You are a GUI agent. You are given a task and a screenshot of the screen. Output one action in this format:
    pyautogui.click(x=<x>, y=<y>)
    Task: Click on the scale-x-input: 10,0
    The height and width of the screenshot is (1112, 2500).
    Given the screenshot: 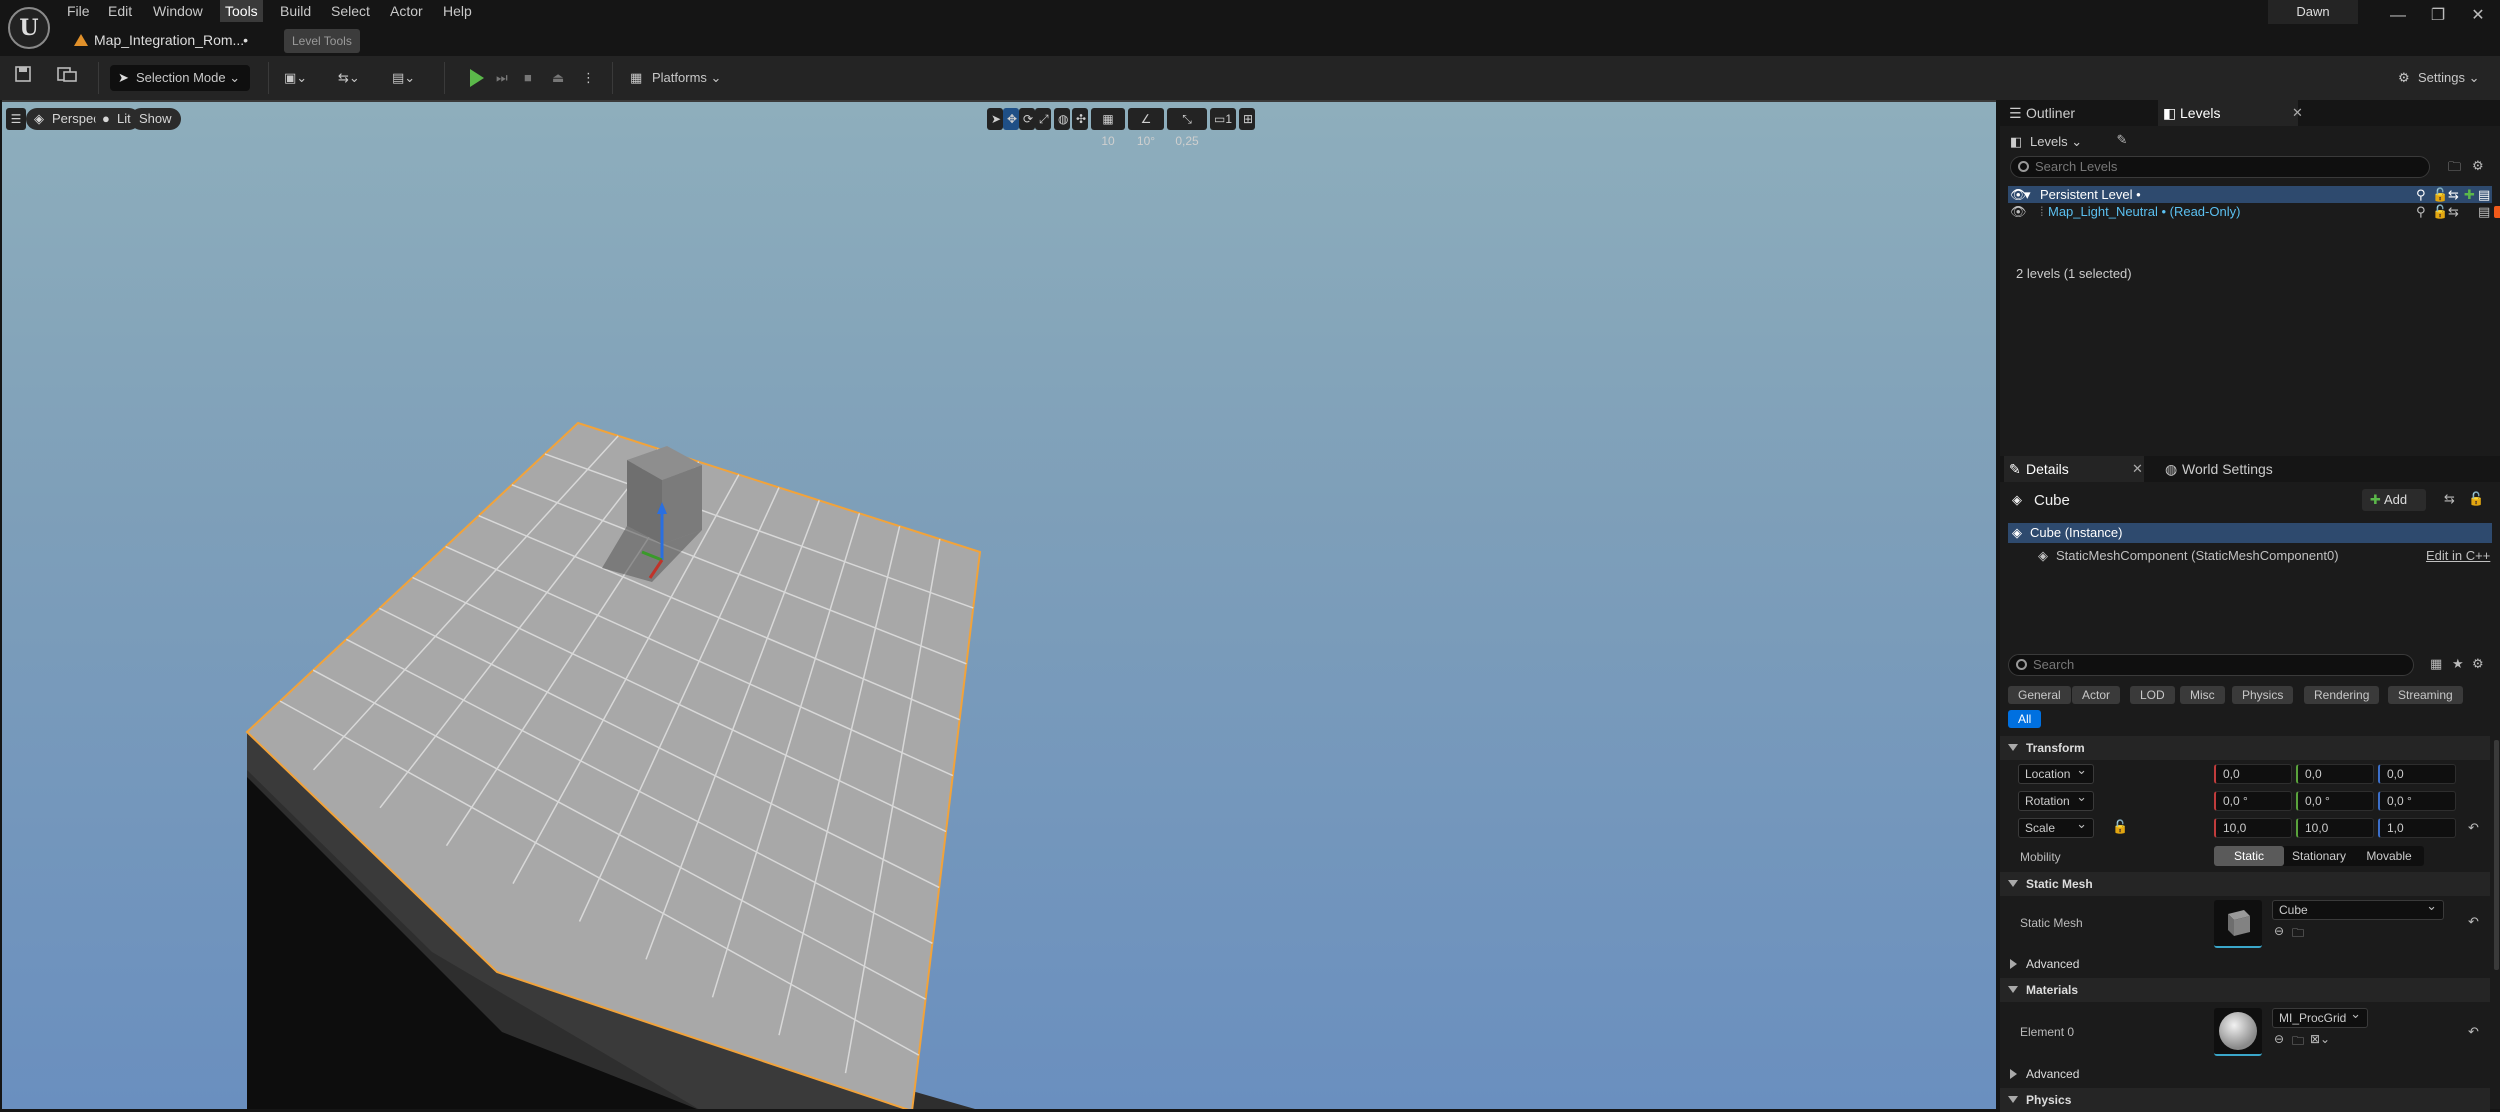 What is the action you would take?
    pyautogui.click(x=2253, y=828)
    